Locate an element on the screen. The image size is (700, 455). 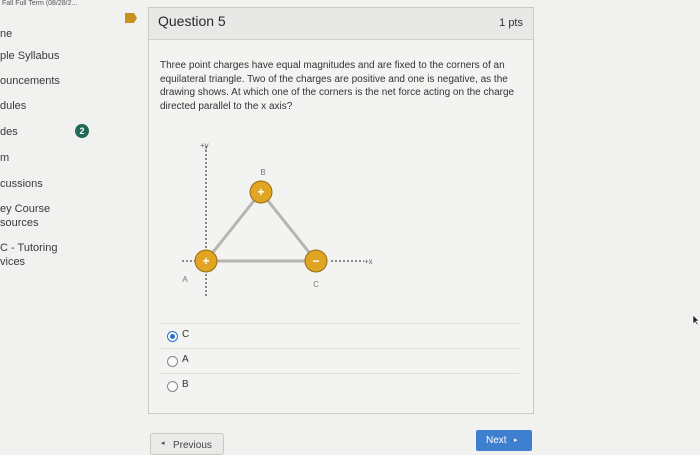
charge-a-sign: + is located at coordinates (205, 261).